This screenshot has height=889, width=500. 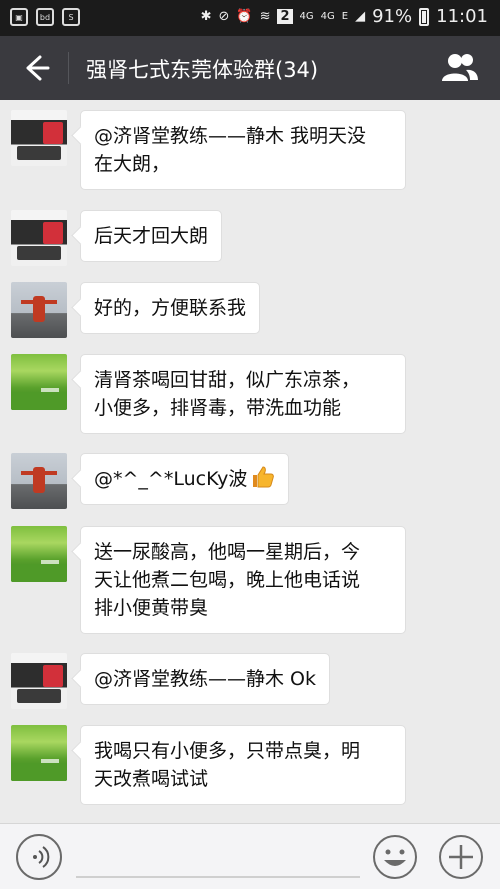 What do you see at coordinates (243, 150) in the screenshot?
I see `message-bubble: @济肾堂教练——静木 我明天没 在大朗，` at bounding box center [243, 150].